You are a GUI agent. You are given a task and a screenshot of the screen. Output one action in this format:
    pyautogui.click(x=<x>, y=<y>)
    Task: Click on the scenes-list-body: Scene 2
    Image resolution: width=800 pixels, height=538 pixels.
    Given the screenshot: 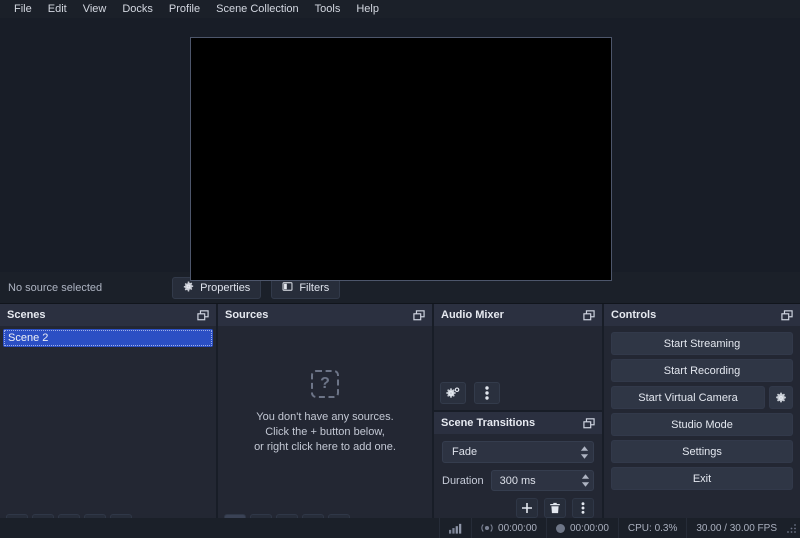 What is the action you would take?
    pyautogui.click(x=108, y=418)
    